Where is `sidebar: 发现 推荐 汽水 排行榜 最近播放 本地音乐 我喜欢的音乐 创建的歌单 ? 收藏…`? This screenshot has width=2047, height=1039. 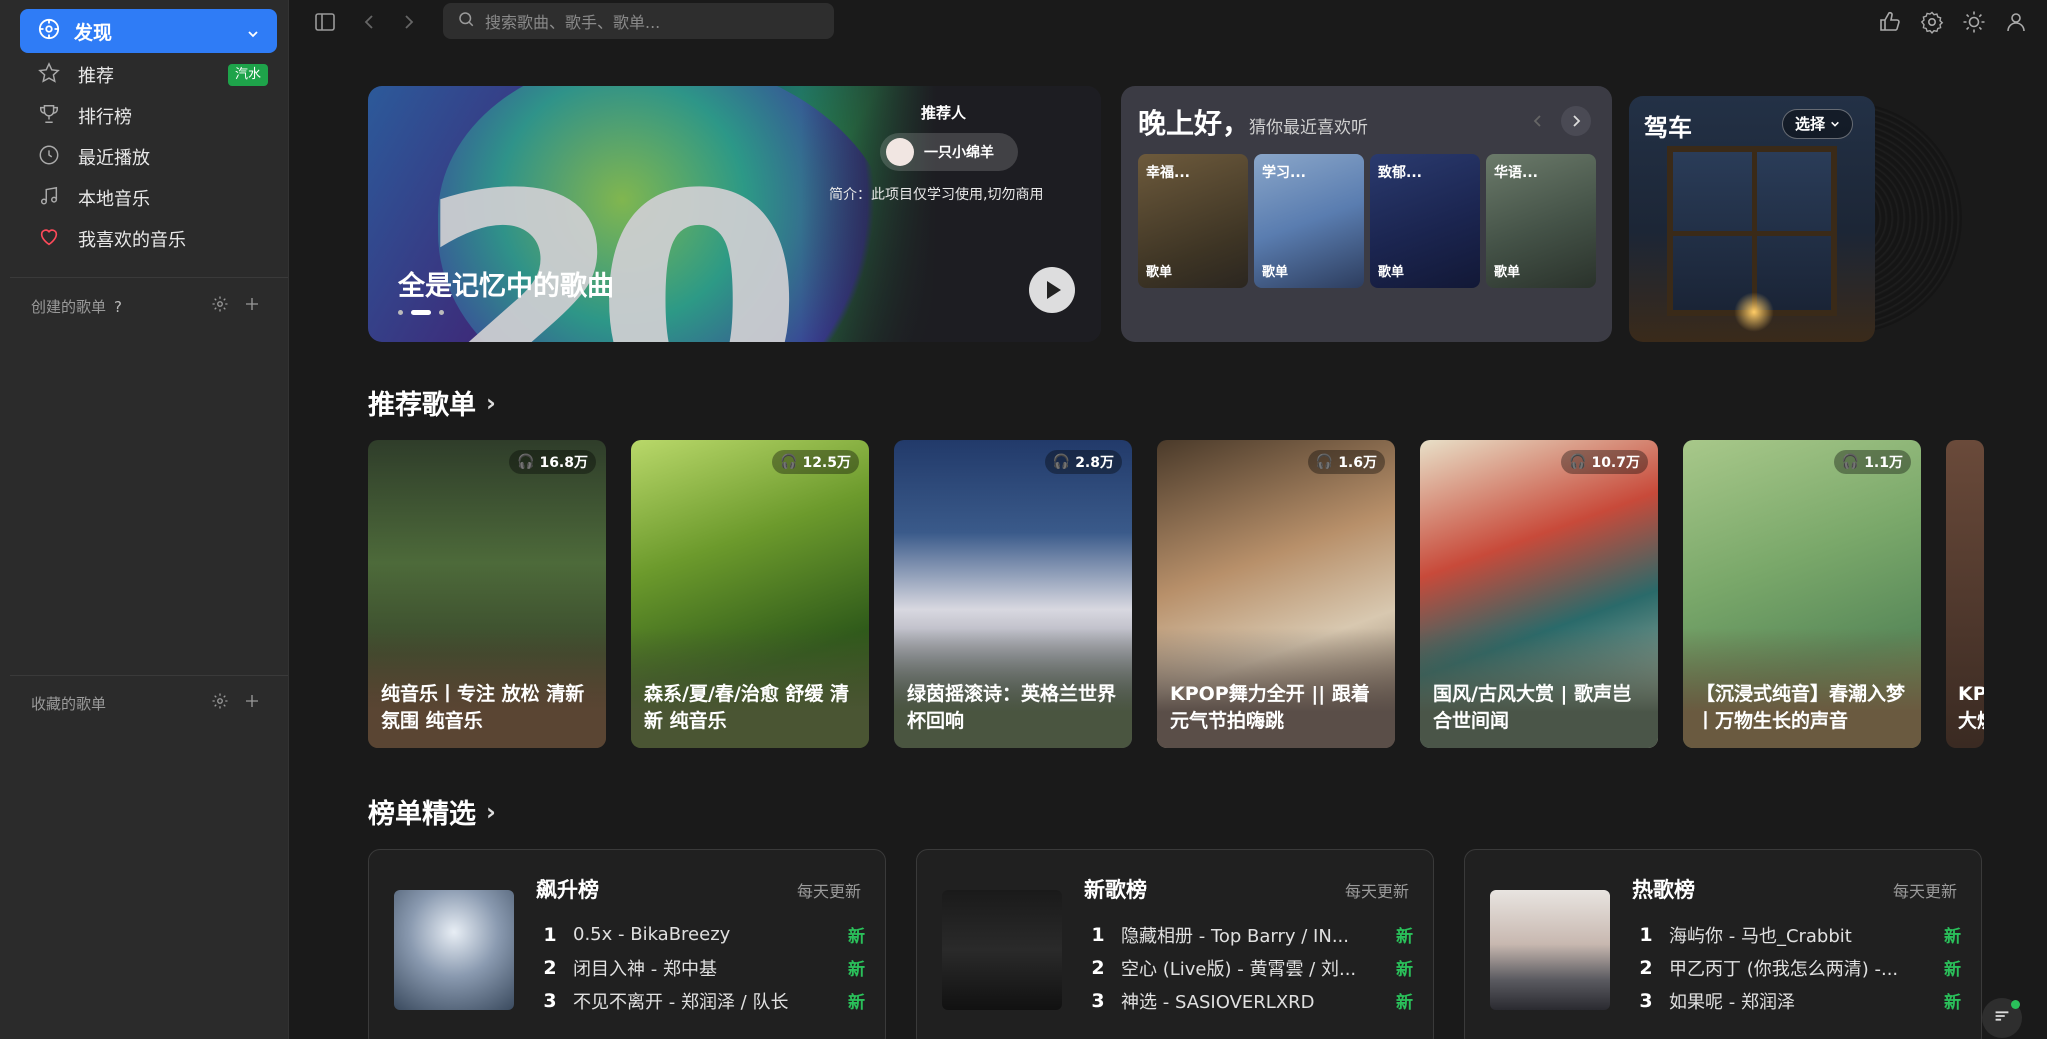
sidebar: 发现 推荐 汽水 排行榜 最近播放 本地音乐 我喜欢的音乐 创建的歌单 ? 收藏… is located at coordinates (144, 519).